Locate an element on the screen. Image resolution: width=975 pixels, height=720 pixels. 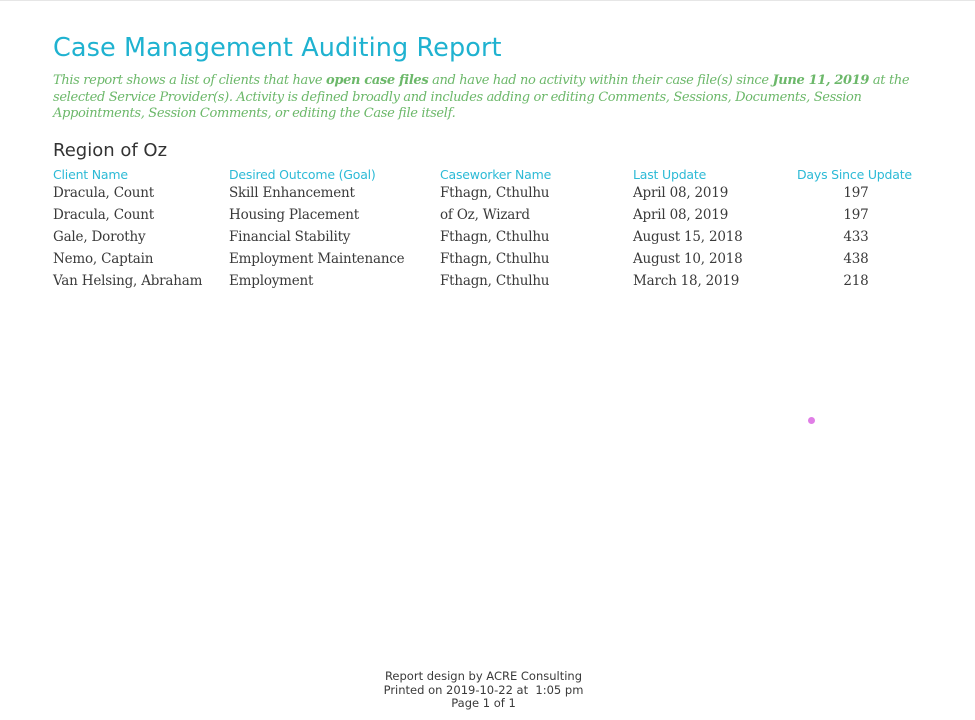
desired-outcome-cell: Employment Maintenance is located at coordinates (317, 259).